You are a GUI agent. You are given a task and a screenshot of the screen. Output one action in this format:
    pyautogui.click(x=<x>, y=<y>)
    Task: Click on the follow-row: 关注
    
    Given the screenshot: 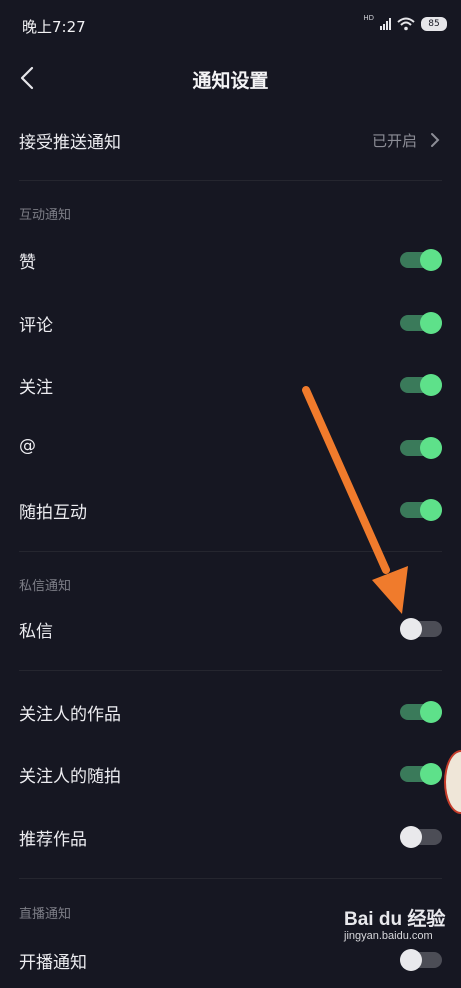 What is the action you would take?
    pyautogui.click(x=230, y=385)
    